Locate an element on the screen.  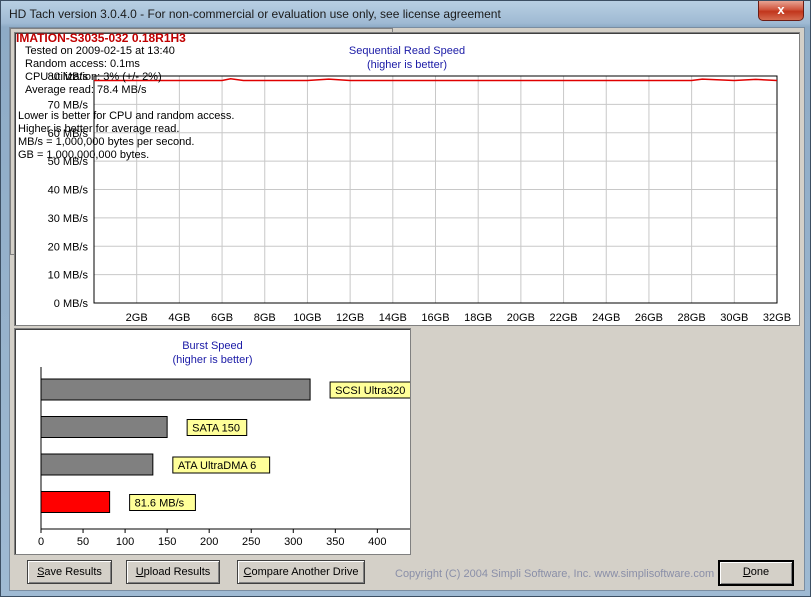
upload-label: pload Results is located at coordinates (177, 572).